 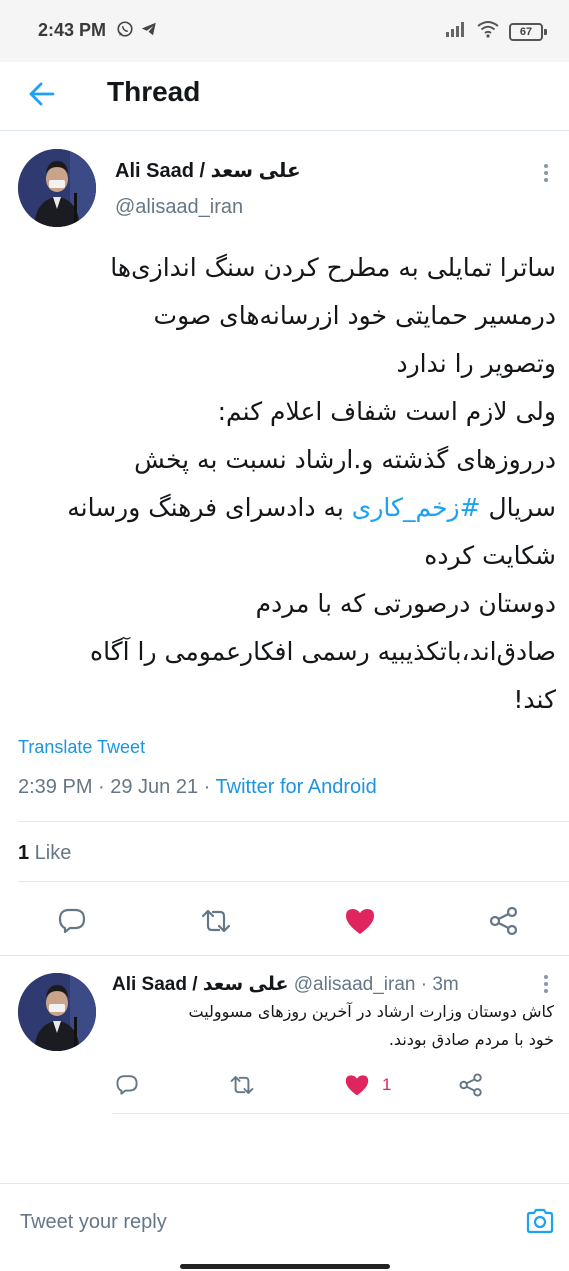 I want to click on tweet-line: شکایت کرده, so click(x=490, y=555).